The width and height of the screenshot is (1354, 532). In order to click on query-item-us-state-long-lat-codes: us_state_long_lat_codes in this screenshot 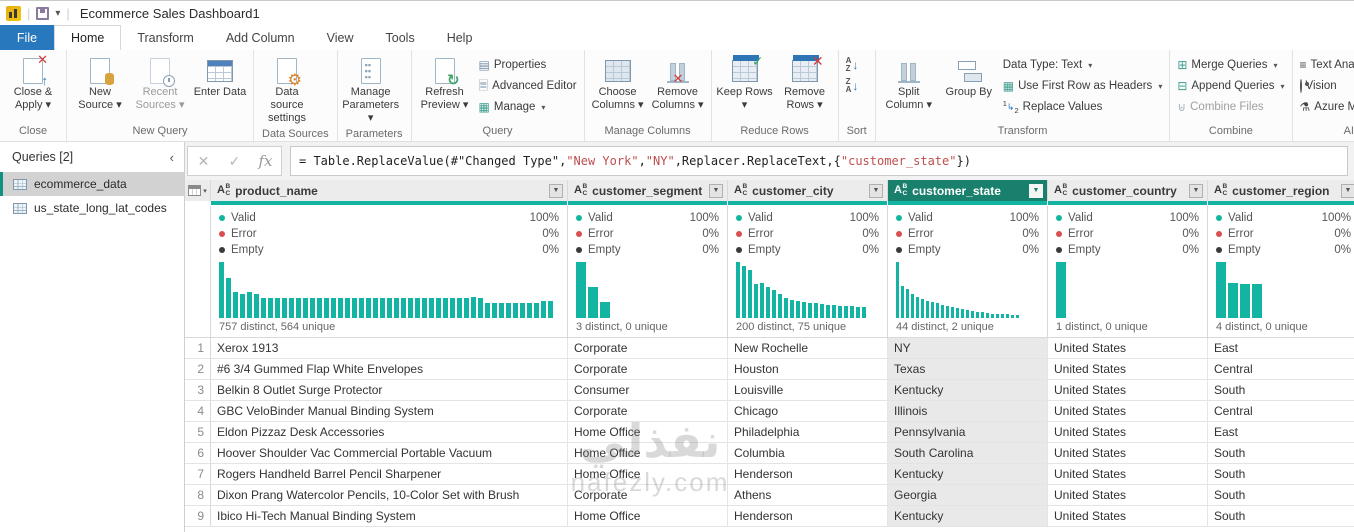, I will do `click(92, 208)`.